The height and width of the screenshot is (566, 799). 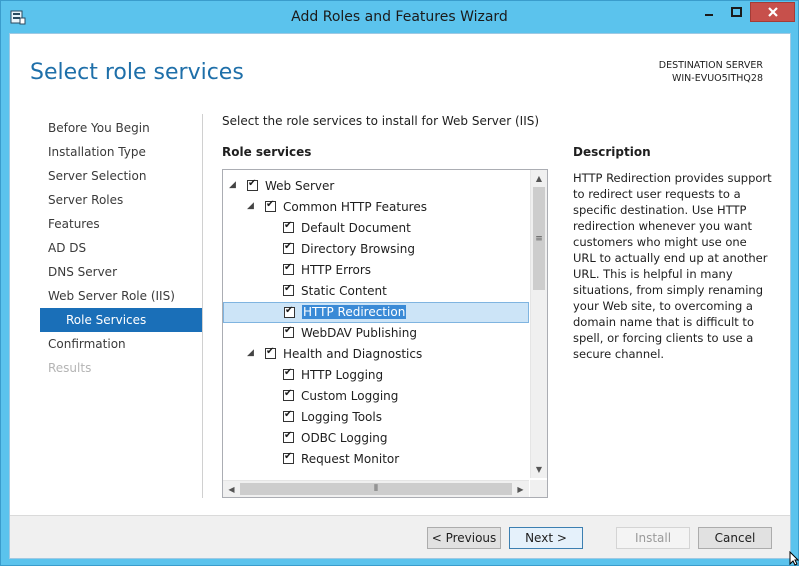 What do you see at coordinates (121, 152) in the screenshot?
I see `nav-item-installation-type: Installation Type` at bounding box center [121, 152].